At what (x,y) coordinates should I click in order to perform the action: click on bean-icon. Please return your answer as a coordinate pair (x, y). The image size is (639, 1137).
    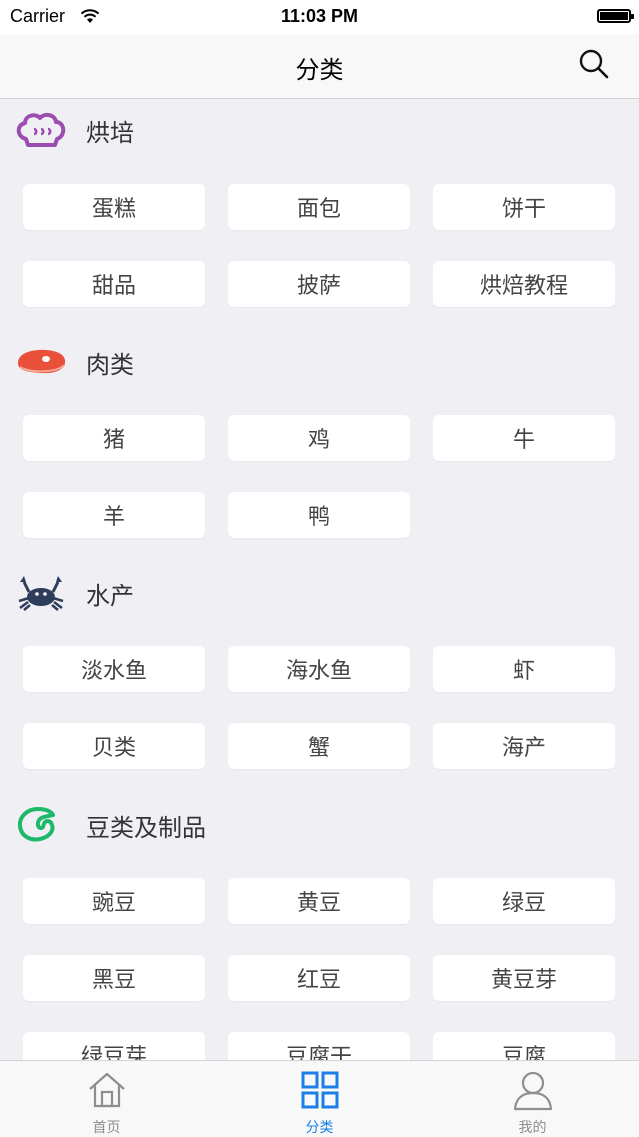
    Looking at the image, I should click on (36, 824).